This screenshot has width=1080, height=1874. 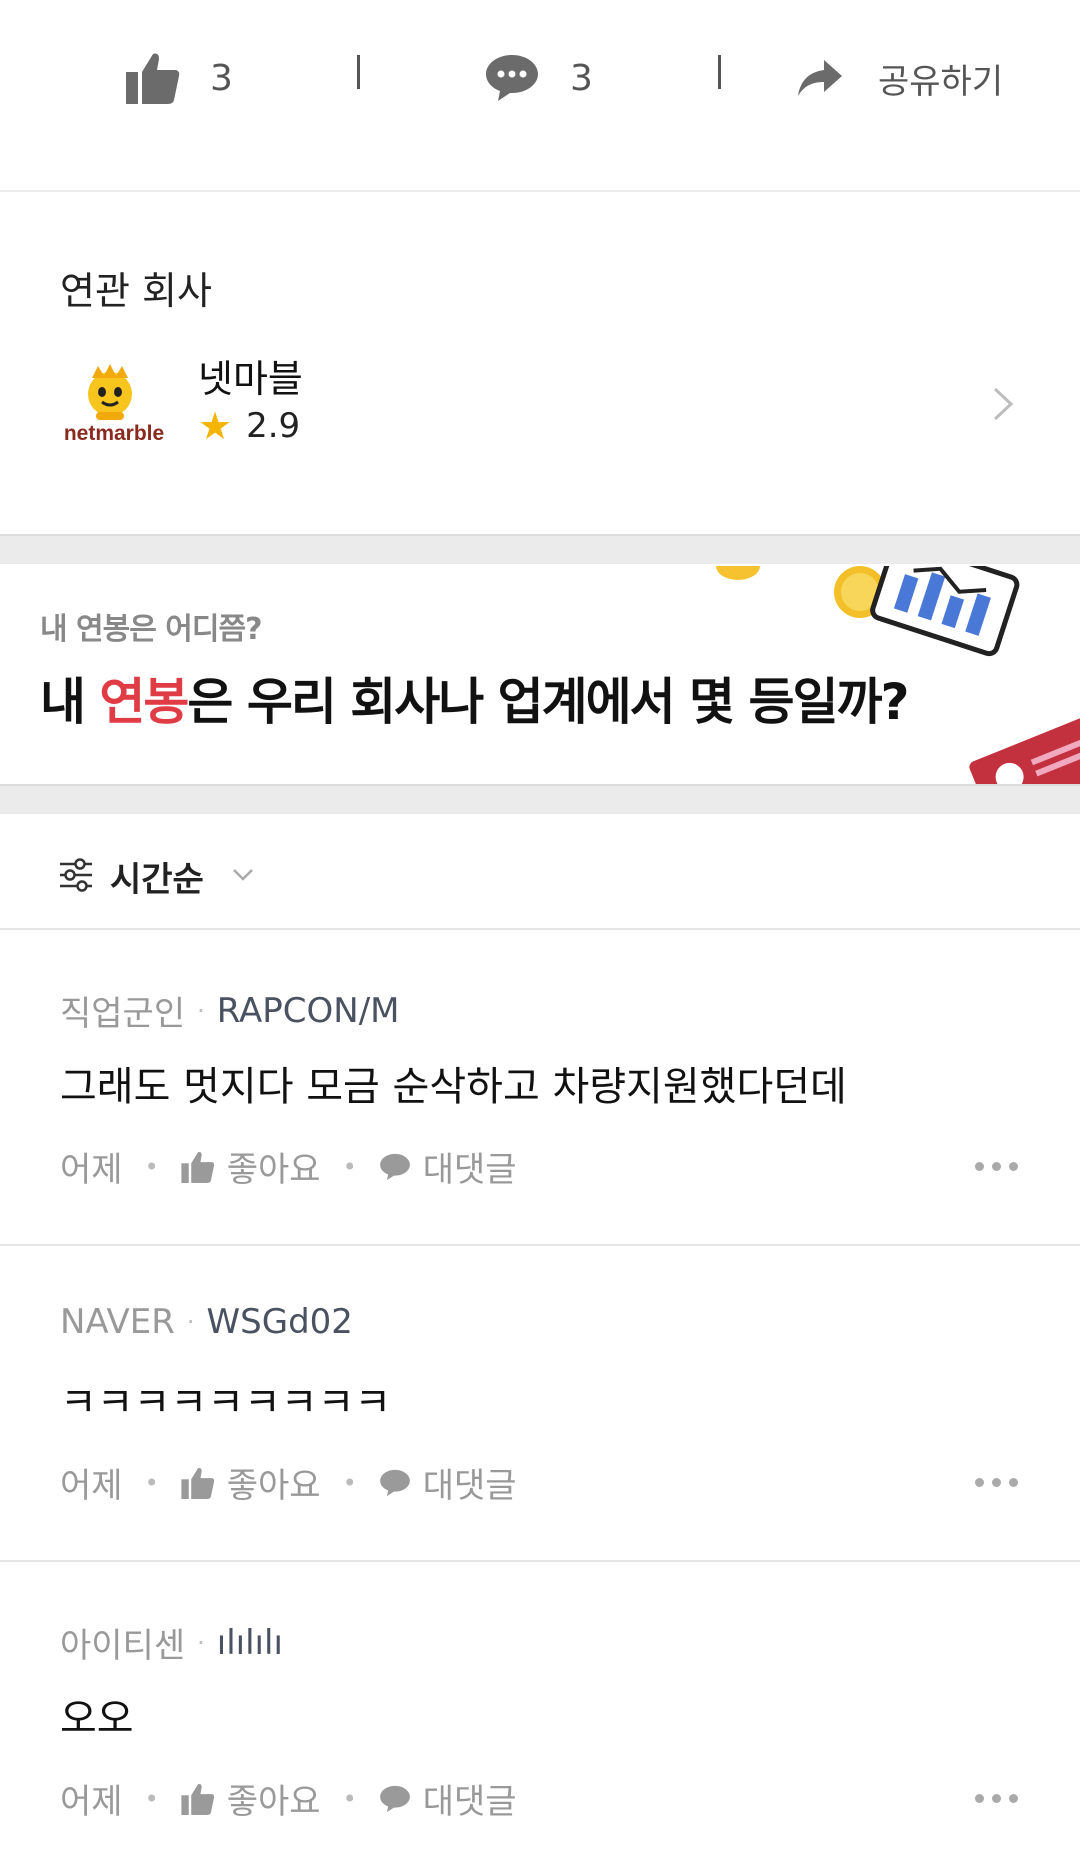 I want to click on section-title: 연관 회사, so click(x=136, y=291).